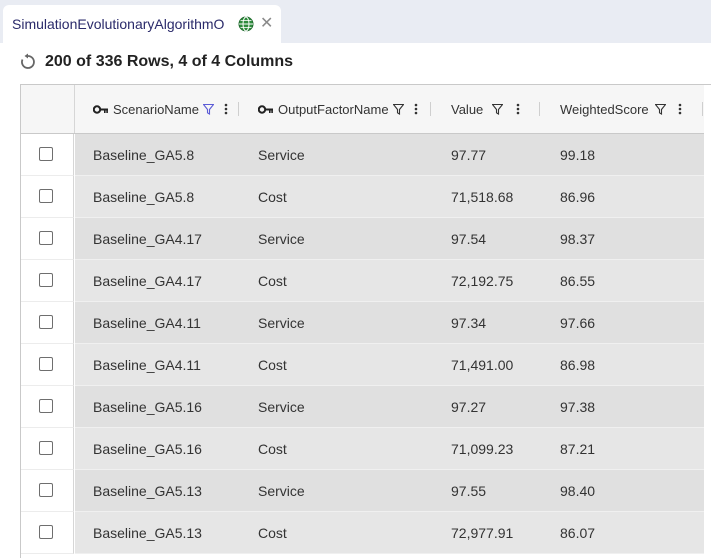 This screenshot has width=711, height=558. What do you see at coordinates (482, 281) in the screenshot?
I see `cell-value: 72,192.75` at bounding box center [482, 281].